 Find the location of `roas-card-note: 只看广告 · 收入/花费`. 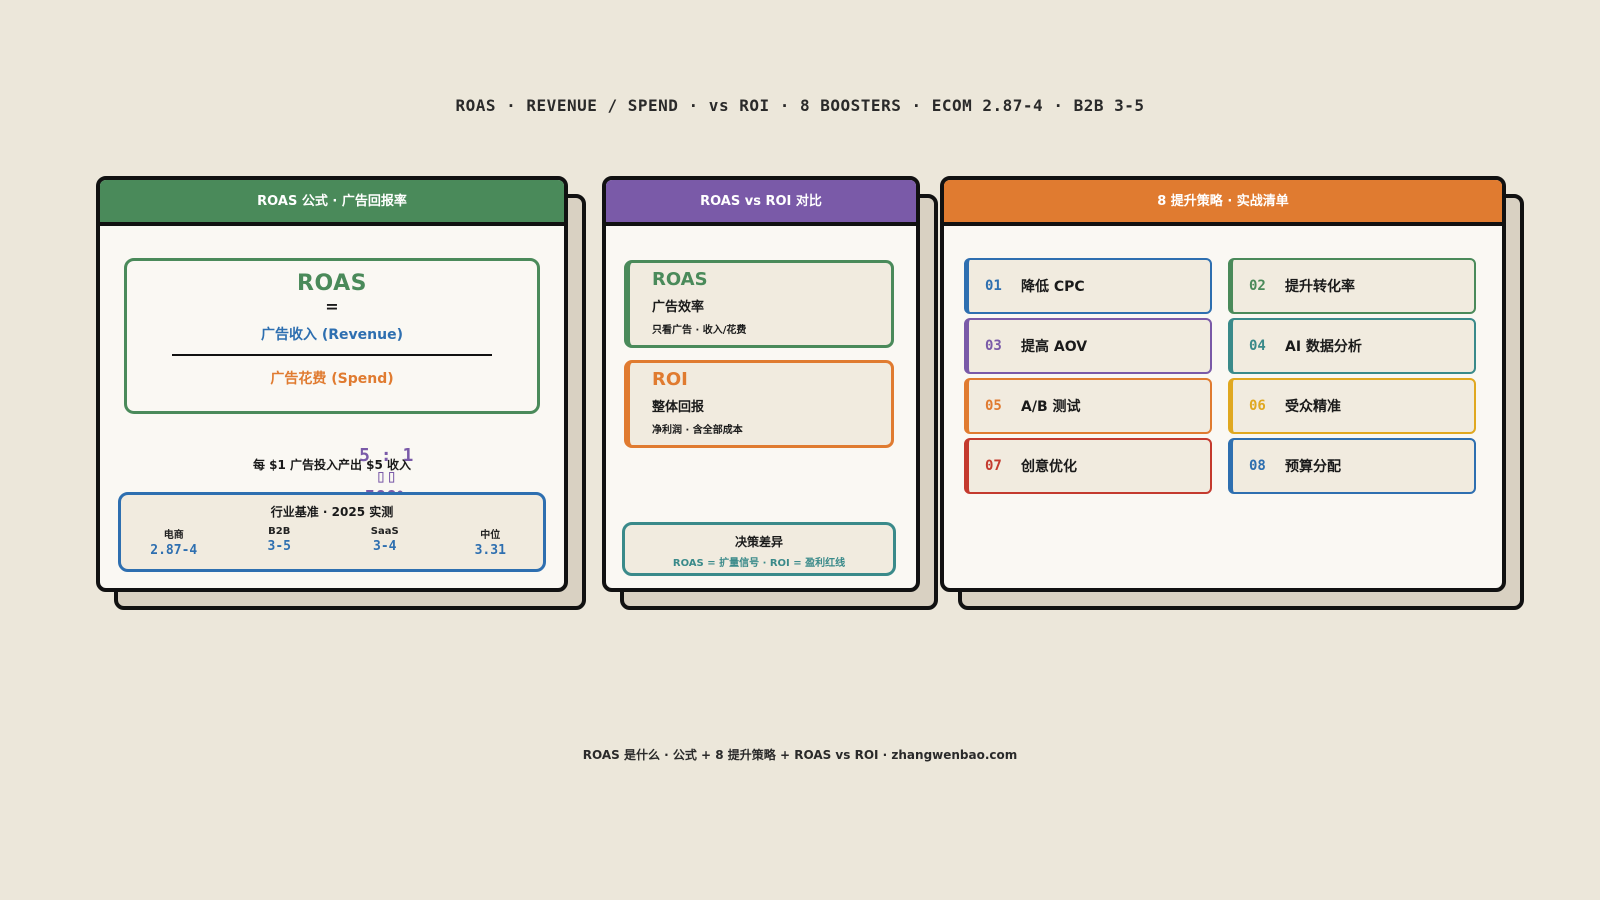

roas-card-note: 只看广告 · 收入/花费 is located at coordinates (699, 330).